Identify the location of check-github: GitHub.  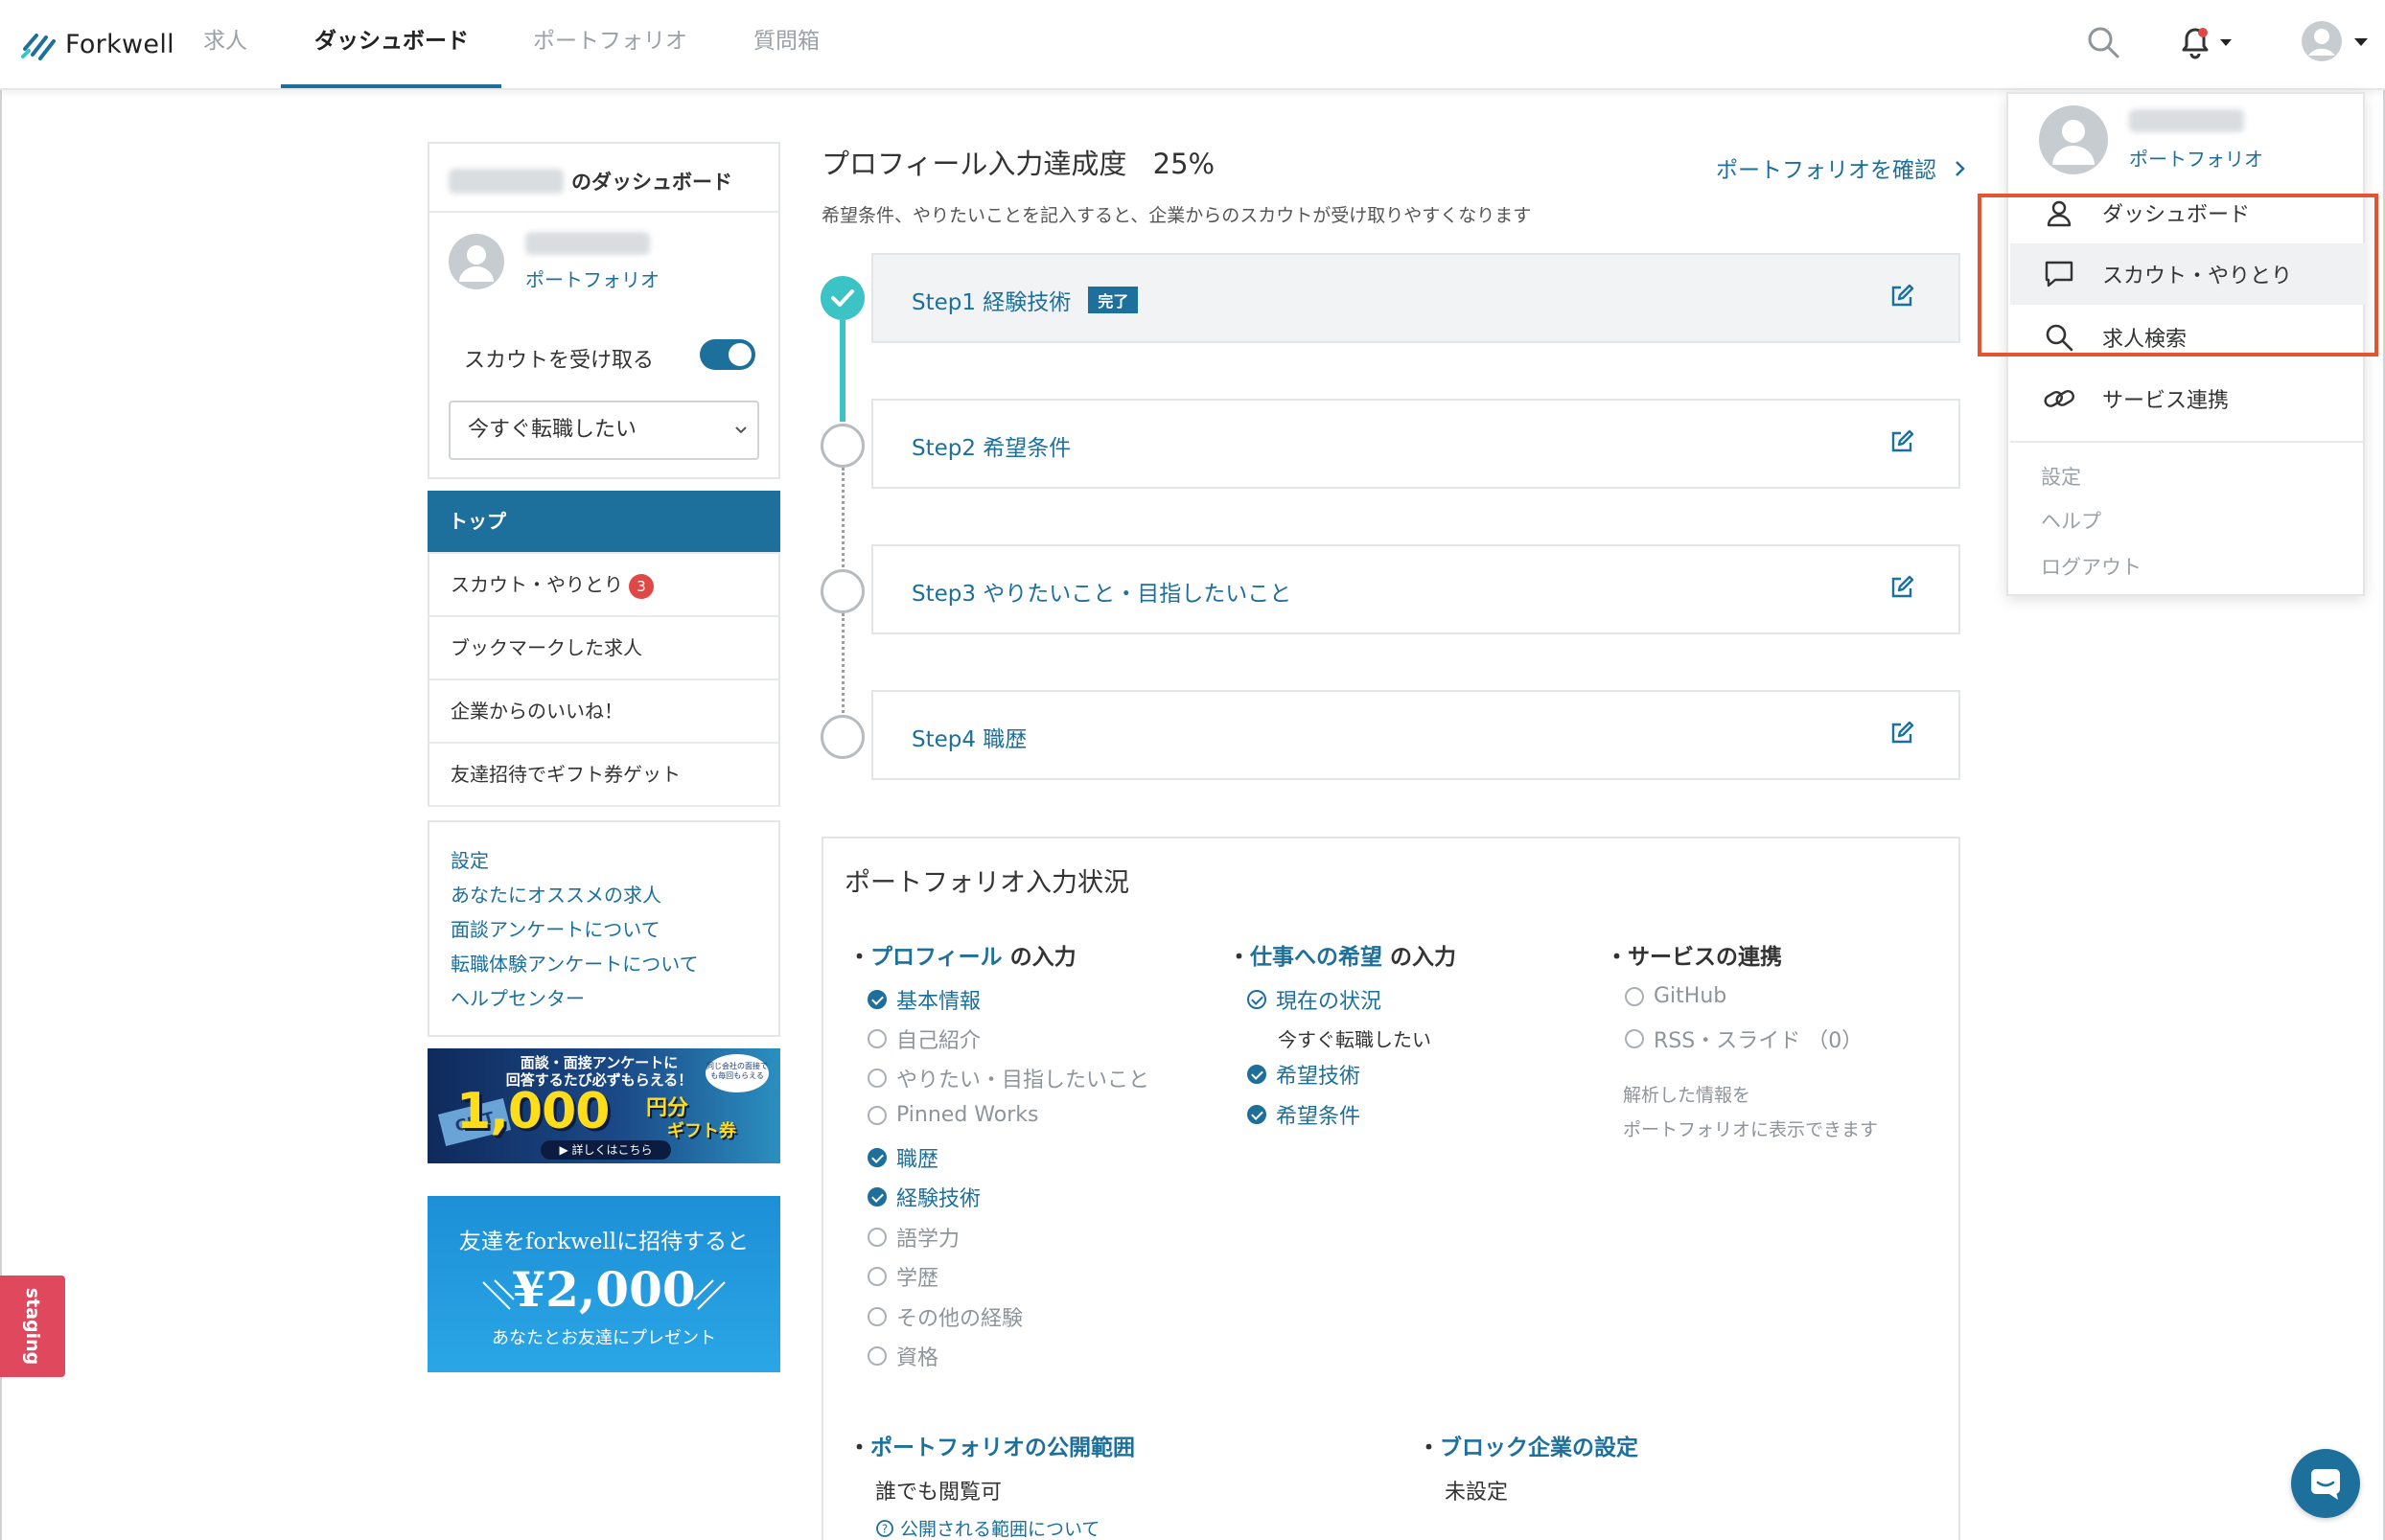
(1676, 996).